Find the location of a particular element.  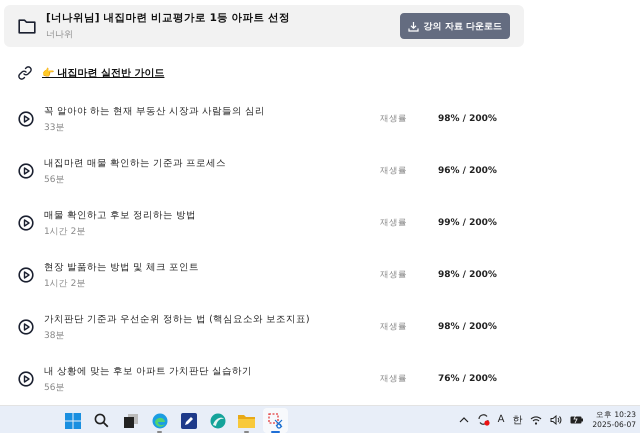

search-icon is located at coordinates (101, 420).